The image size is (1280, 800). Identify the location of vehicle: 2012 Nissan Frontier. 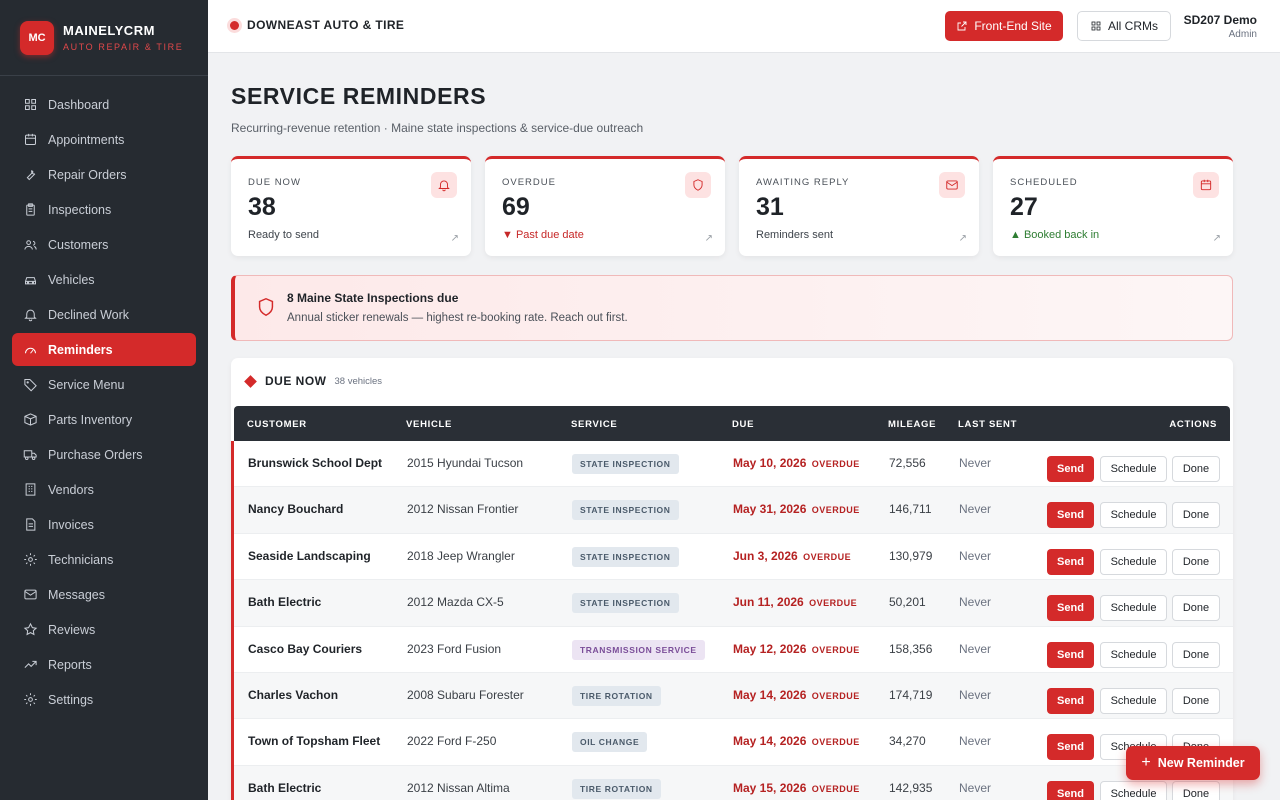
(463, 509).